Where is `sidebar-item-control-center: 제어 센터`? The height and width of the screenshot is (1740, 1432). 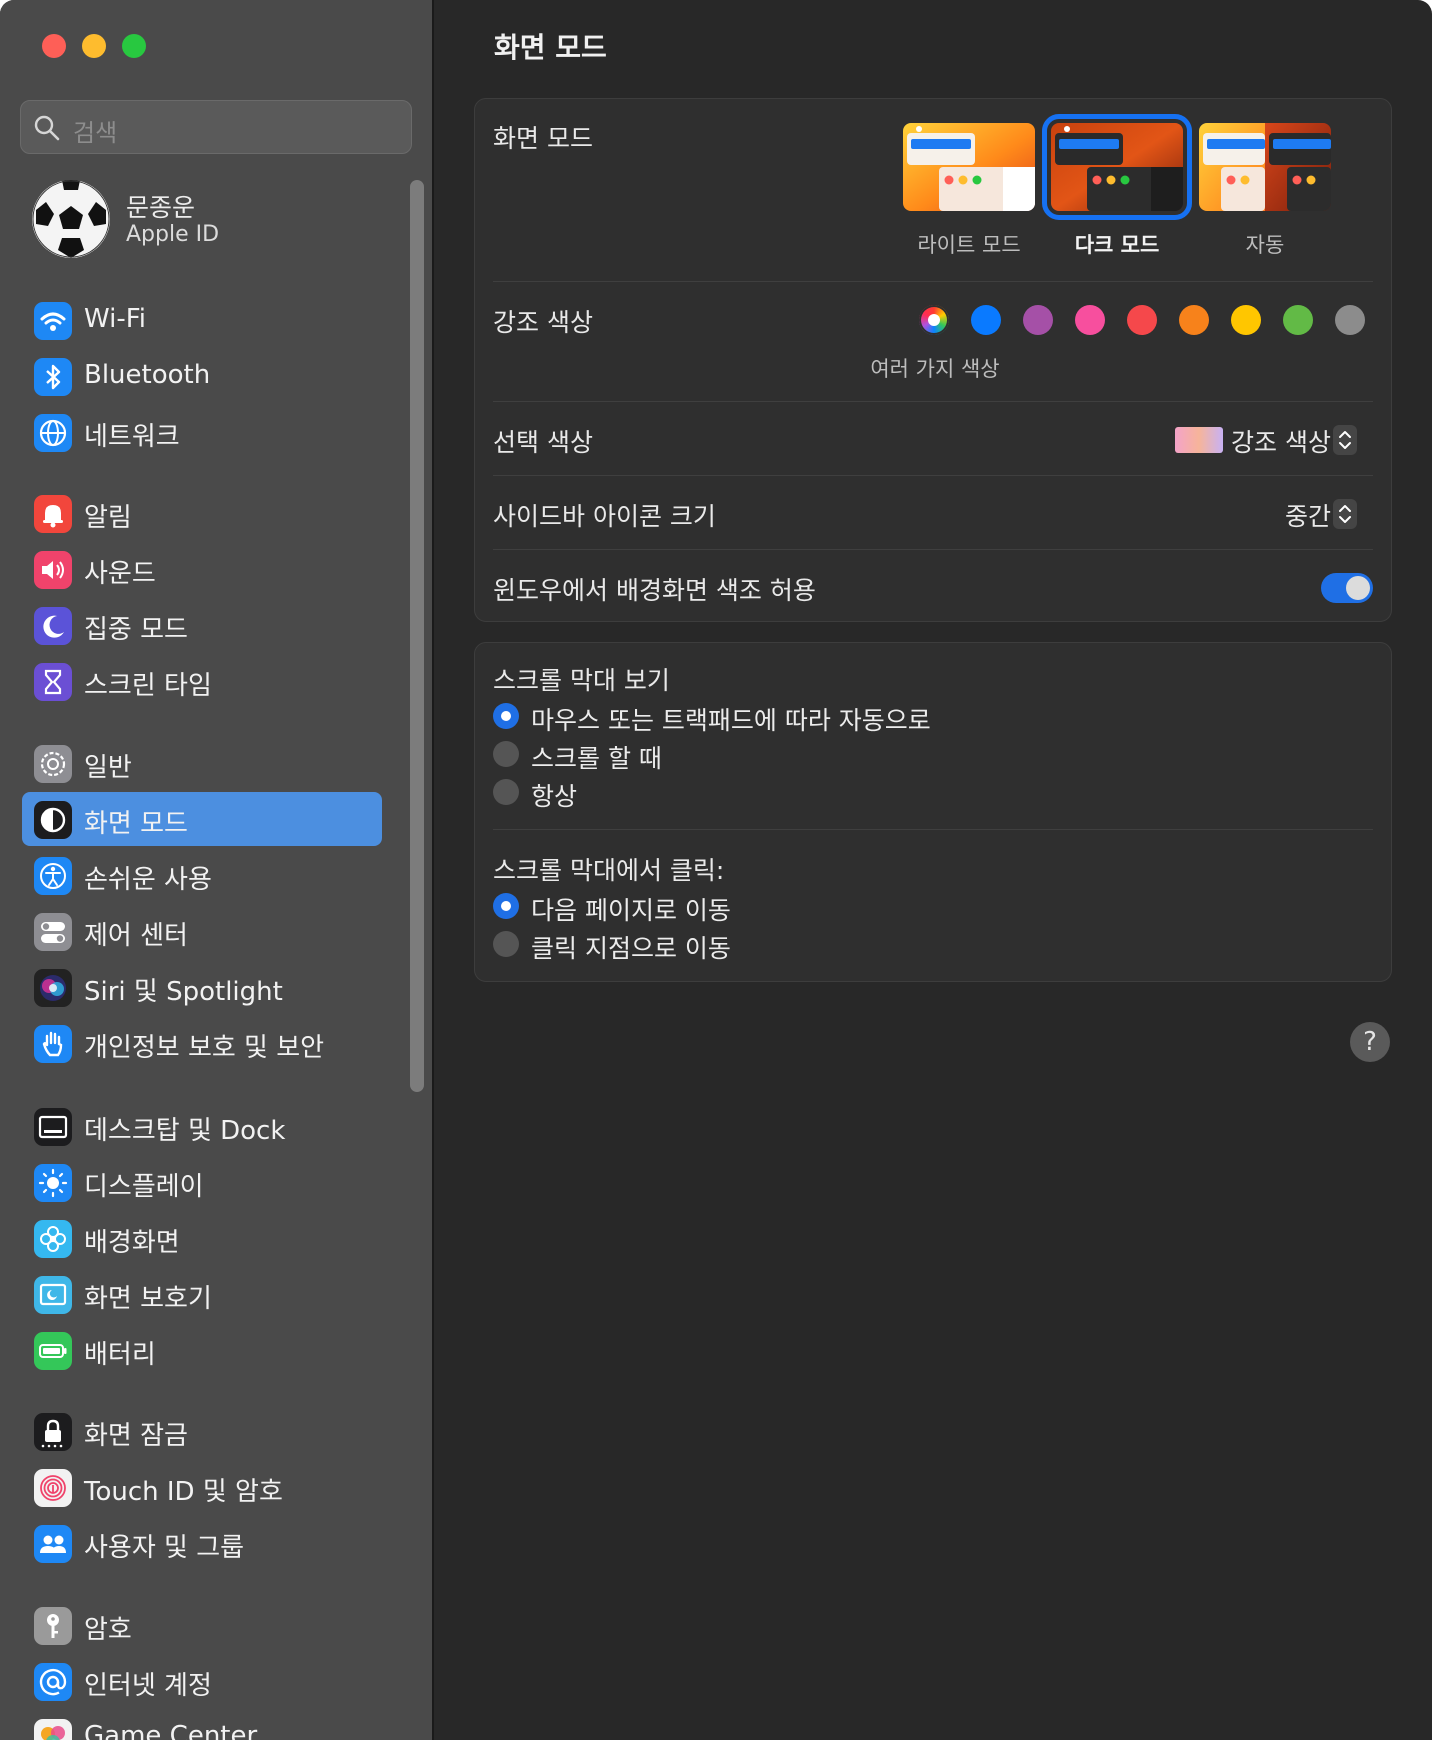
sidebar-item-control-center: 제어 센터 is located at coordinates (202, 931).